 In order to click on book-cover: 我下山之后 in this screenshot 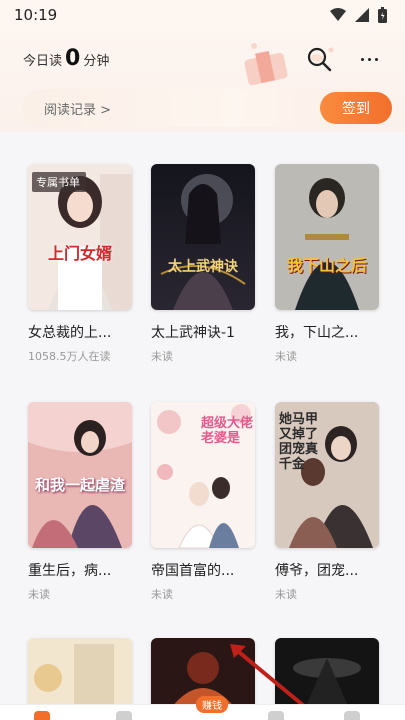, I will do `click(327, 237)`.